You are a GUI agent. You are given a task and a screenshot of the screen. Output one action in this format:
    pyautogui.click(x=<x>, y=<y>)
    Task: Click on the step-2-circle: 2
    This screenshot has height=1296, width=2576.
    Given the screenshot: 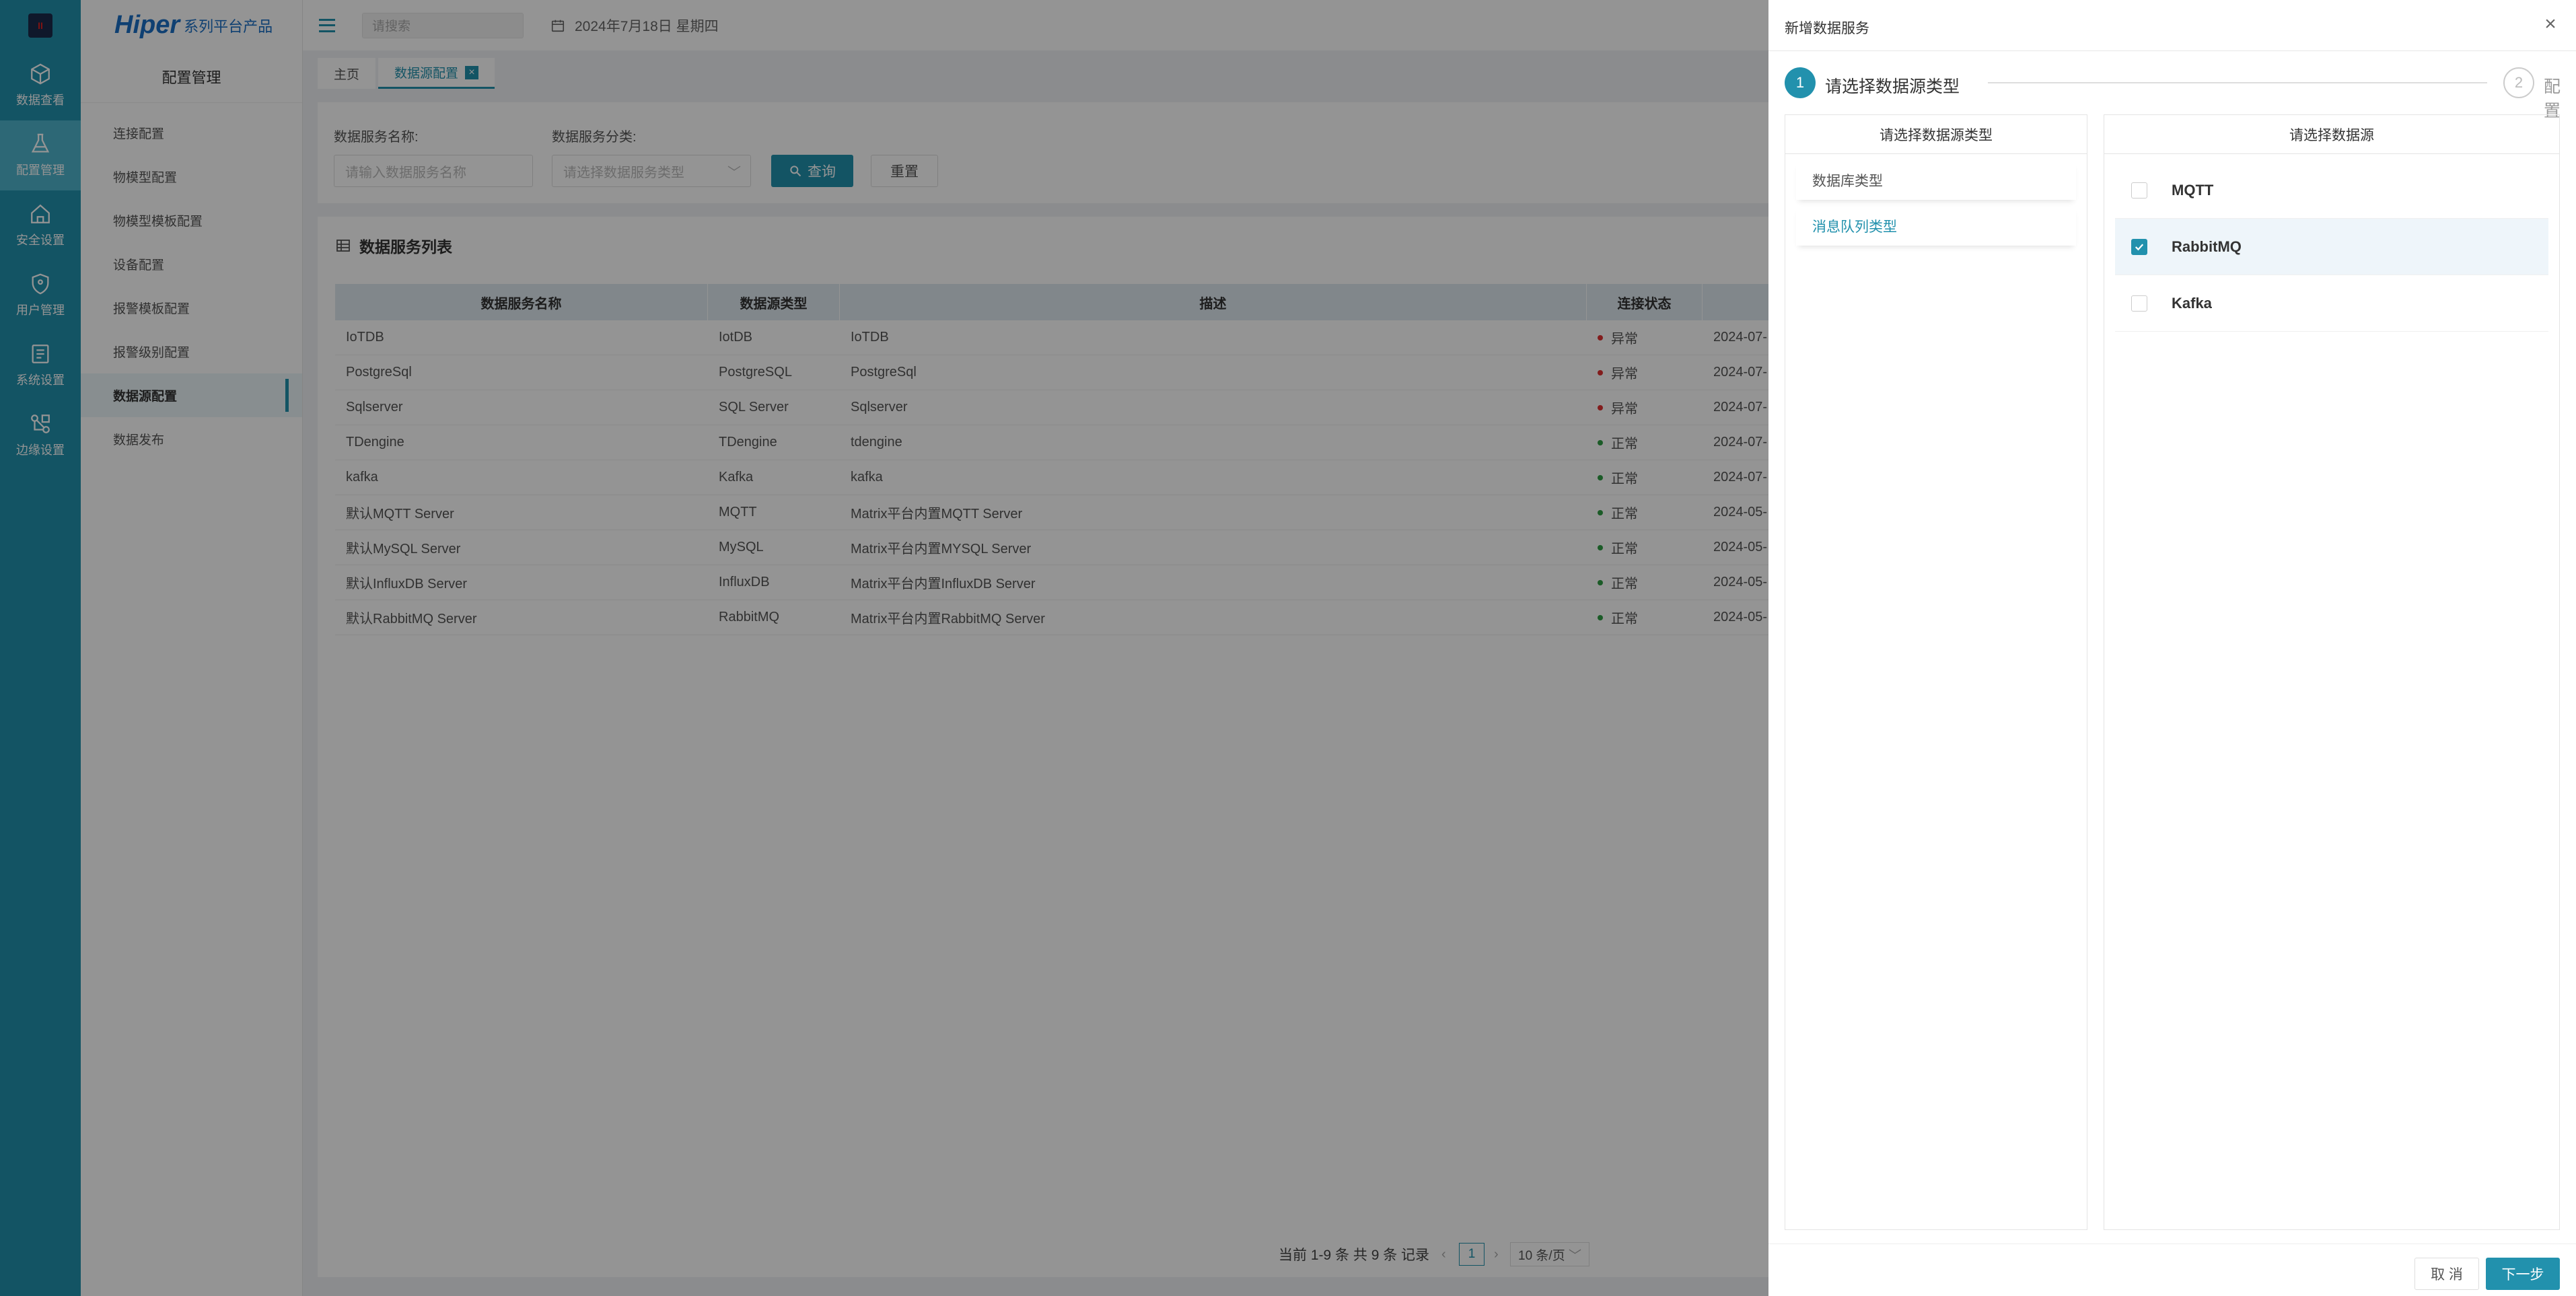 What is the action you would take?
    pyautogui.click(x=2518, y=82)
    